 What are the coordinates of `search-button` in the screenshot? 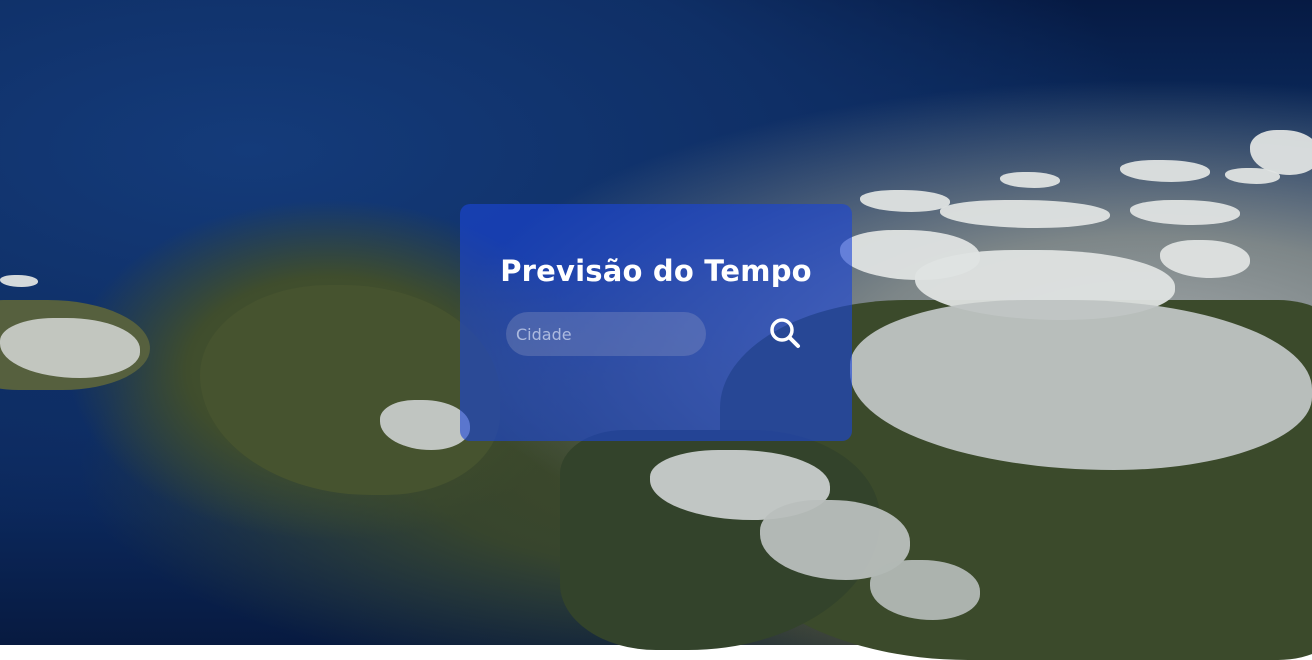 It's located at (784, 334).